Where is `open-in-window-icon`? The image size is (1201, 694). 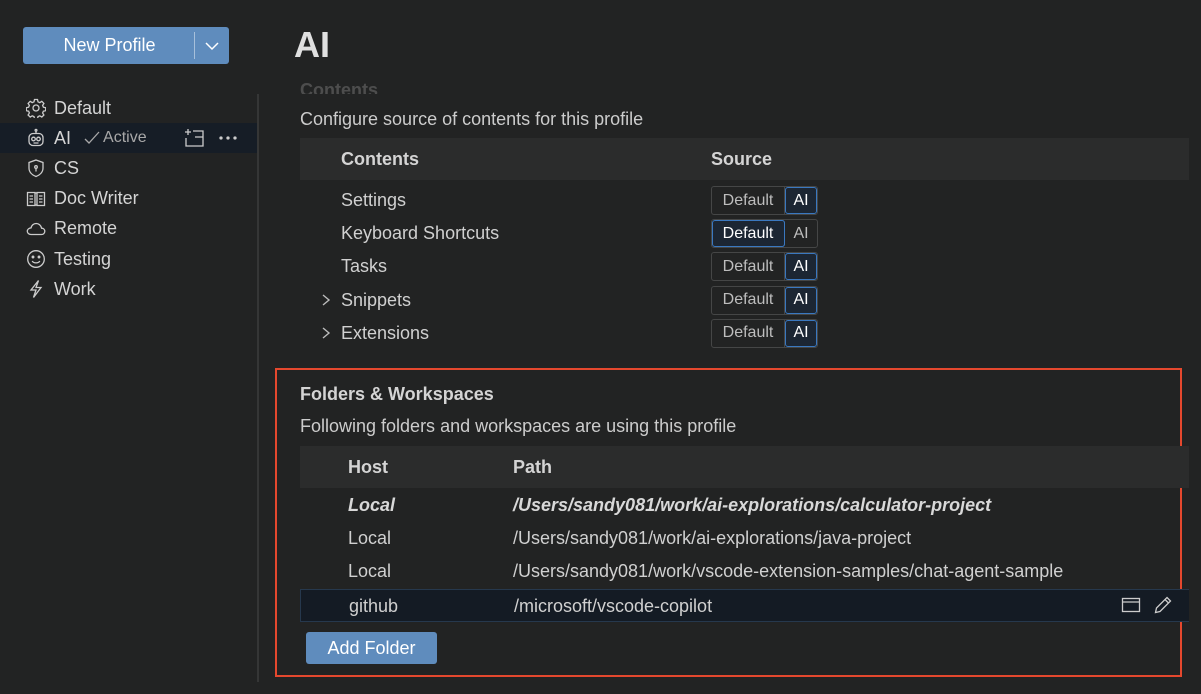 open-in-window-icon is located at coordinates (1131, 605).